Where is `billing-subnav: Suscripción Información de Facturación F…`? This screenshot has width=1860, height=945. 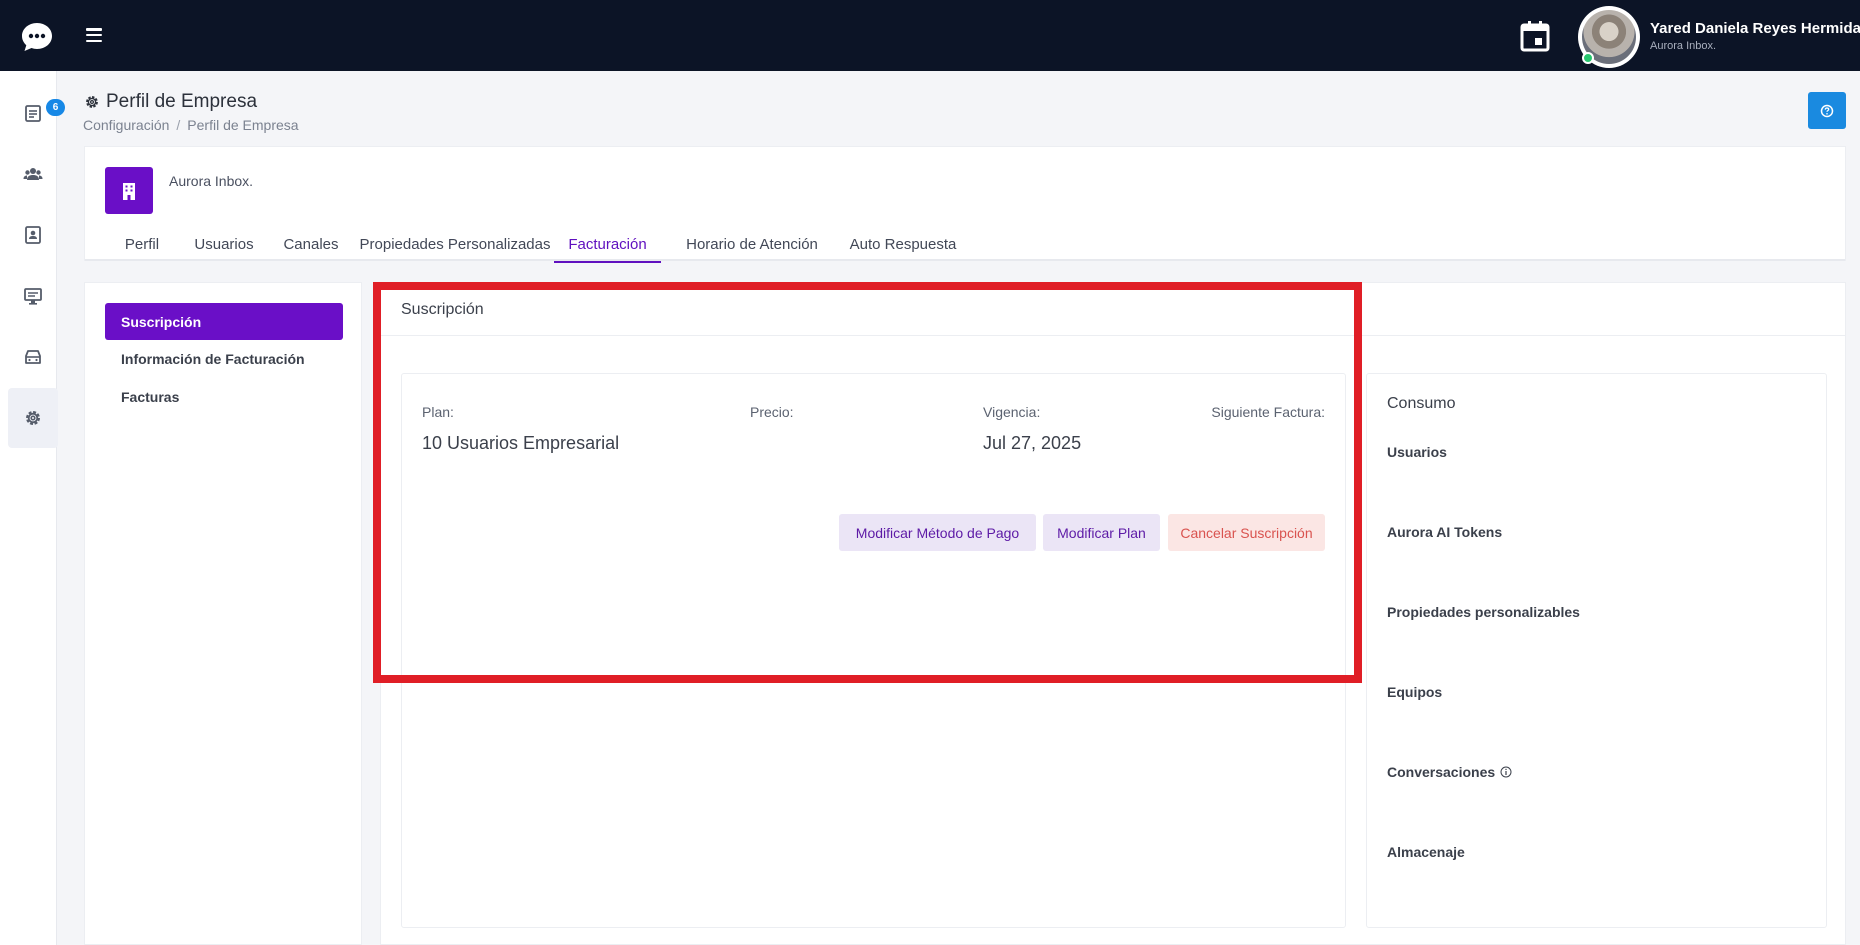
billing-subnav: Suscripción Información de Facturación F… is located at coordinates (223, 613).